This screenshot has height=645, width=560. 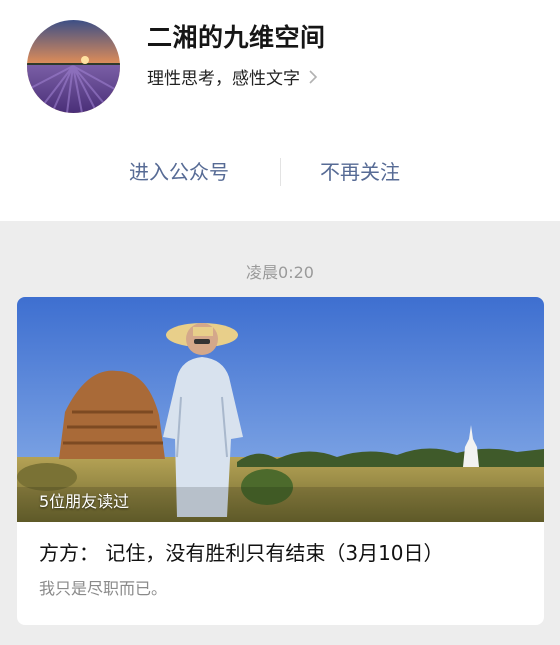 What do you see at coordinates (280, 272) in the screenshot?
I see `message-timestamp: 凌晨0:20` at bounding box center [280, 272].